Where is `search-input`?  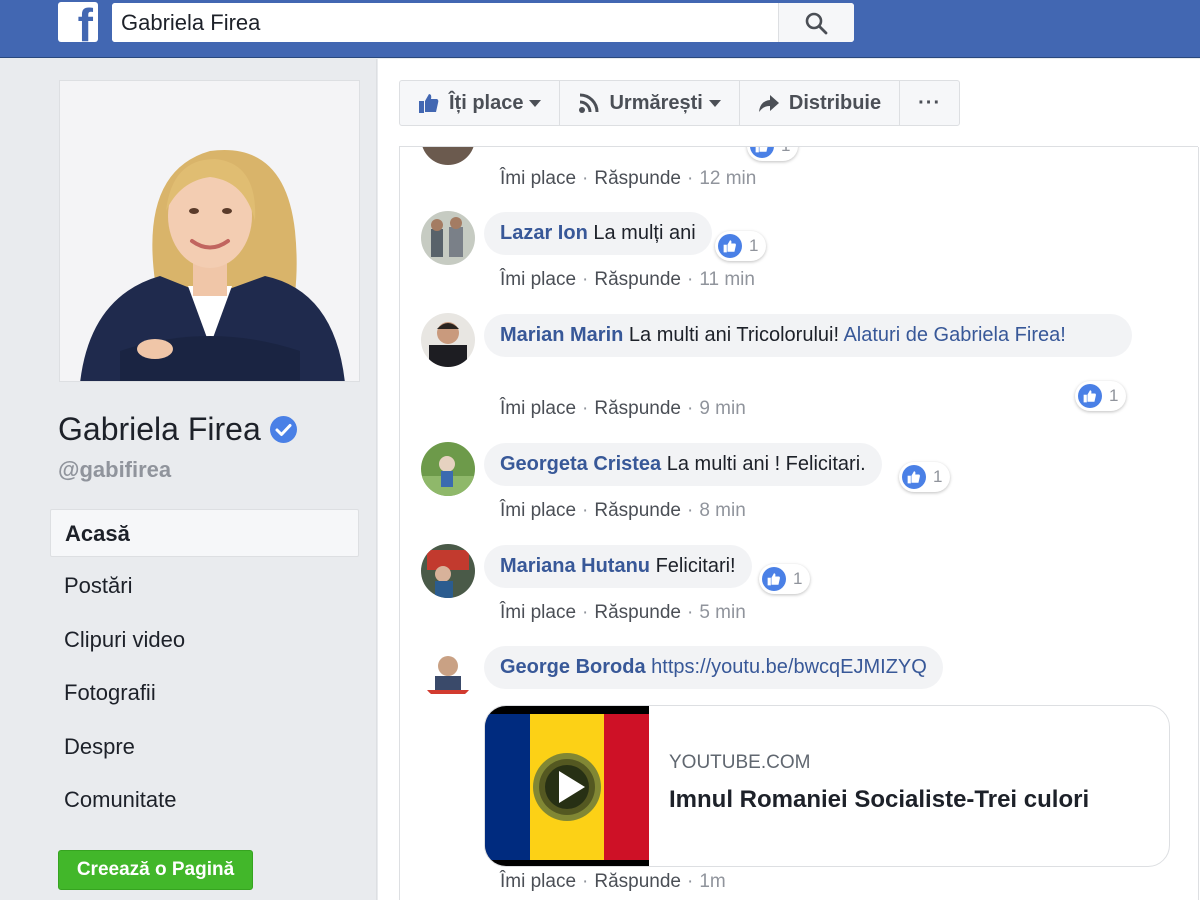 search-input is located at coordinates (445, 22).